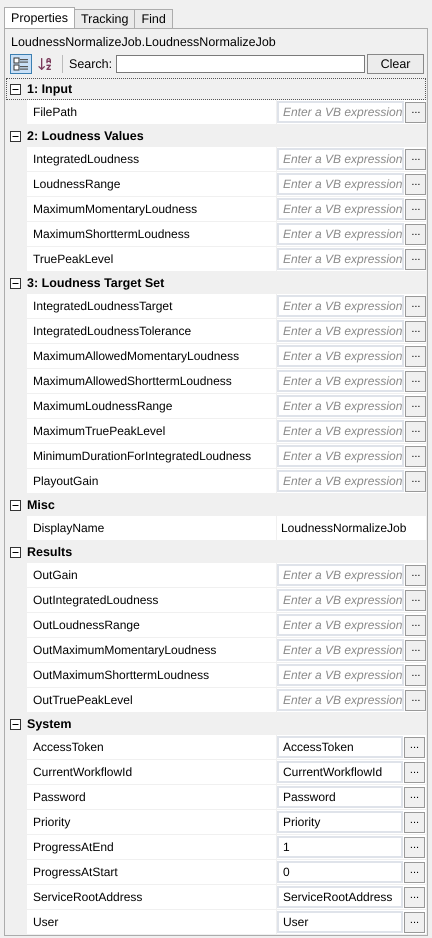 Image resolution: width=432 pixels, height=938 pixels. I want to click on tab: Properties, so click(39, 17).